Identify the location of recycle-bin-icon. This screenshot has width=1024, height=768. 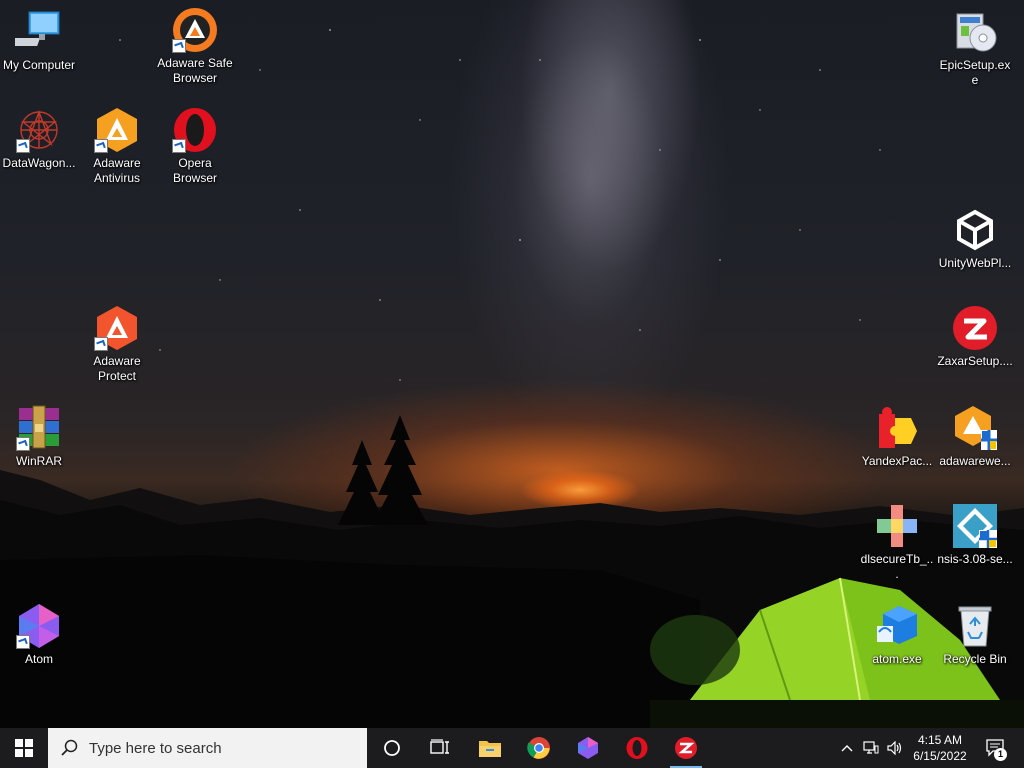
(975, 626).